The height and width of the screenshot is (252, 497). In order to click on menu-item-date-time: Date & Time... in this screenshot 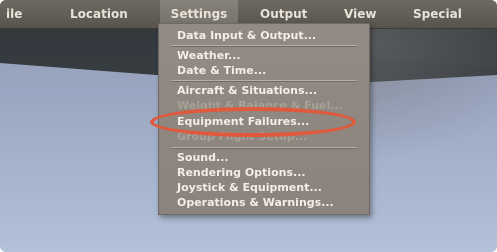, I will do `click(221, 70)`.